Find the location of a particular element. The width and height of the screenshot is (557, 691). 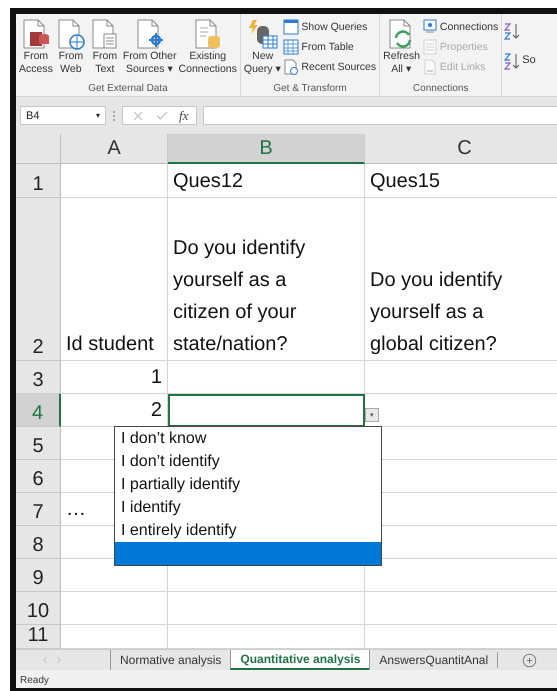

ribbon-button: Connections is located at coordinates (460, 27).